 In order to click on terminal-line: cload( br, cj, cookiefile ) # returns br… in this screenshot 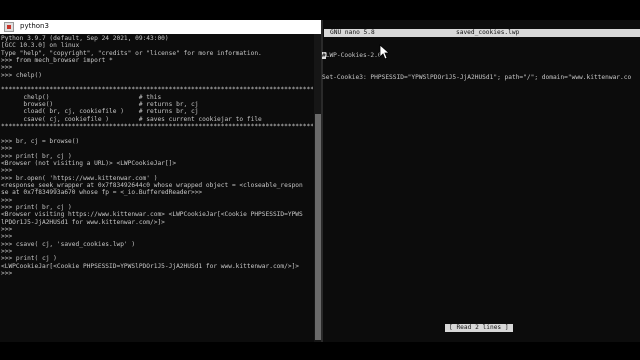, I will do `click(100, 112)`.